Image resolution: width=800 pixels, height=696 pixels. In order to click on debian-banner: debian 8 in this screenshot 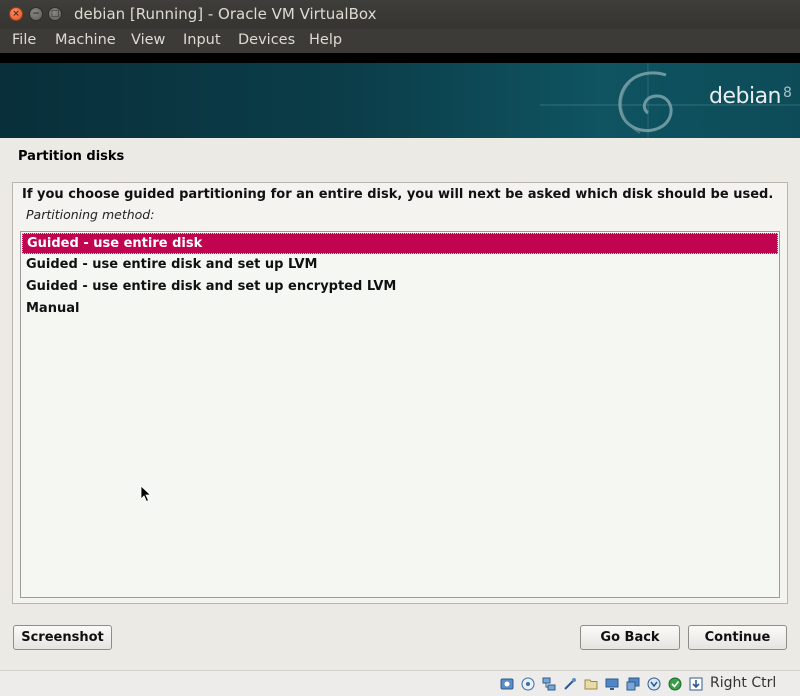, I will do `click(400, 100)`.